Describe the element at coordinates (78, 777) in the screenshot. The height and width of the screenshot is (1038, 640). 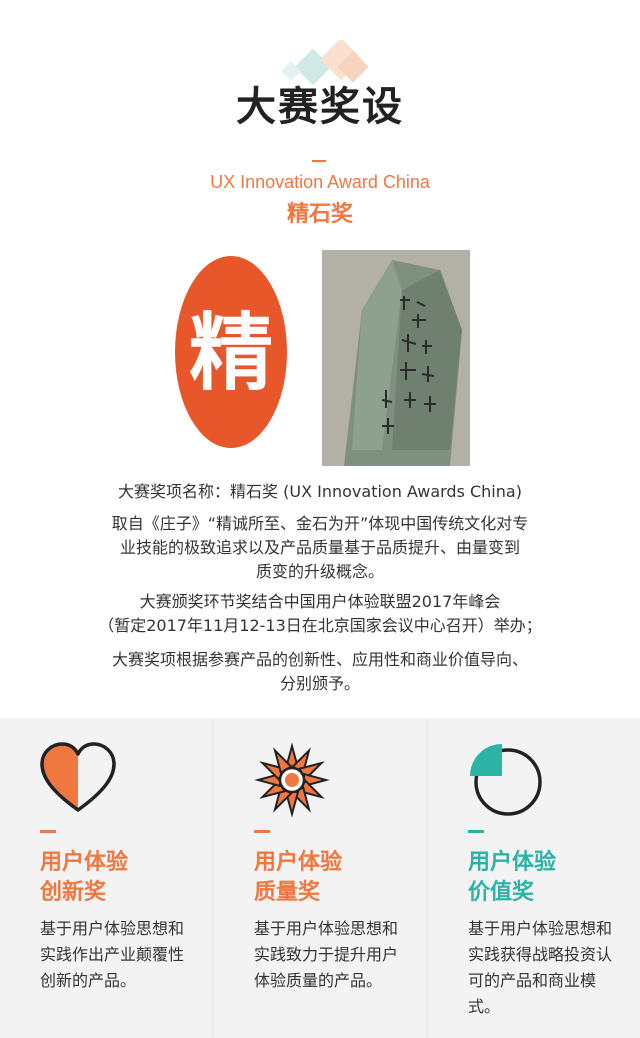
I see `heart-icon` at that location.